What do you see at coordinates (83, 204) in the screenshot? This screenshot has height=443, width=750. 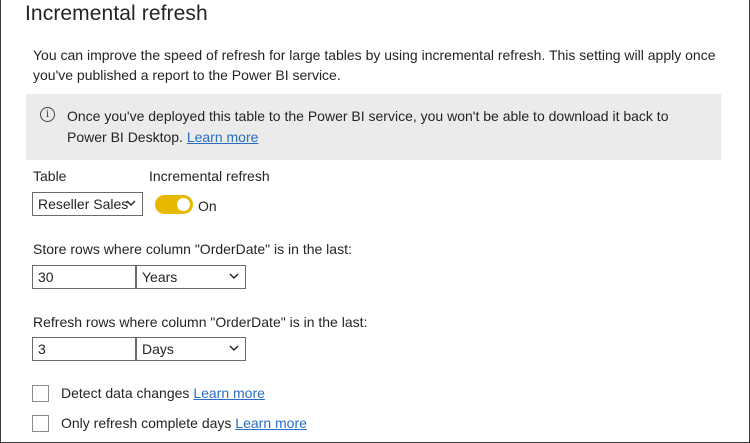 I see `table-select-value: Reseller Sales` at bounding box center [83, 204].